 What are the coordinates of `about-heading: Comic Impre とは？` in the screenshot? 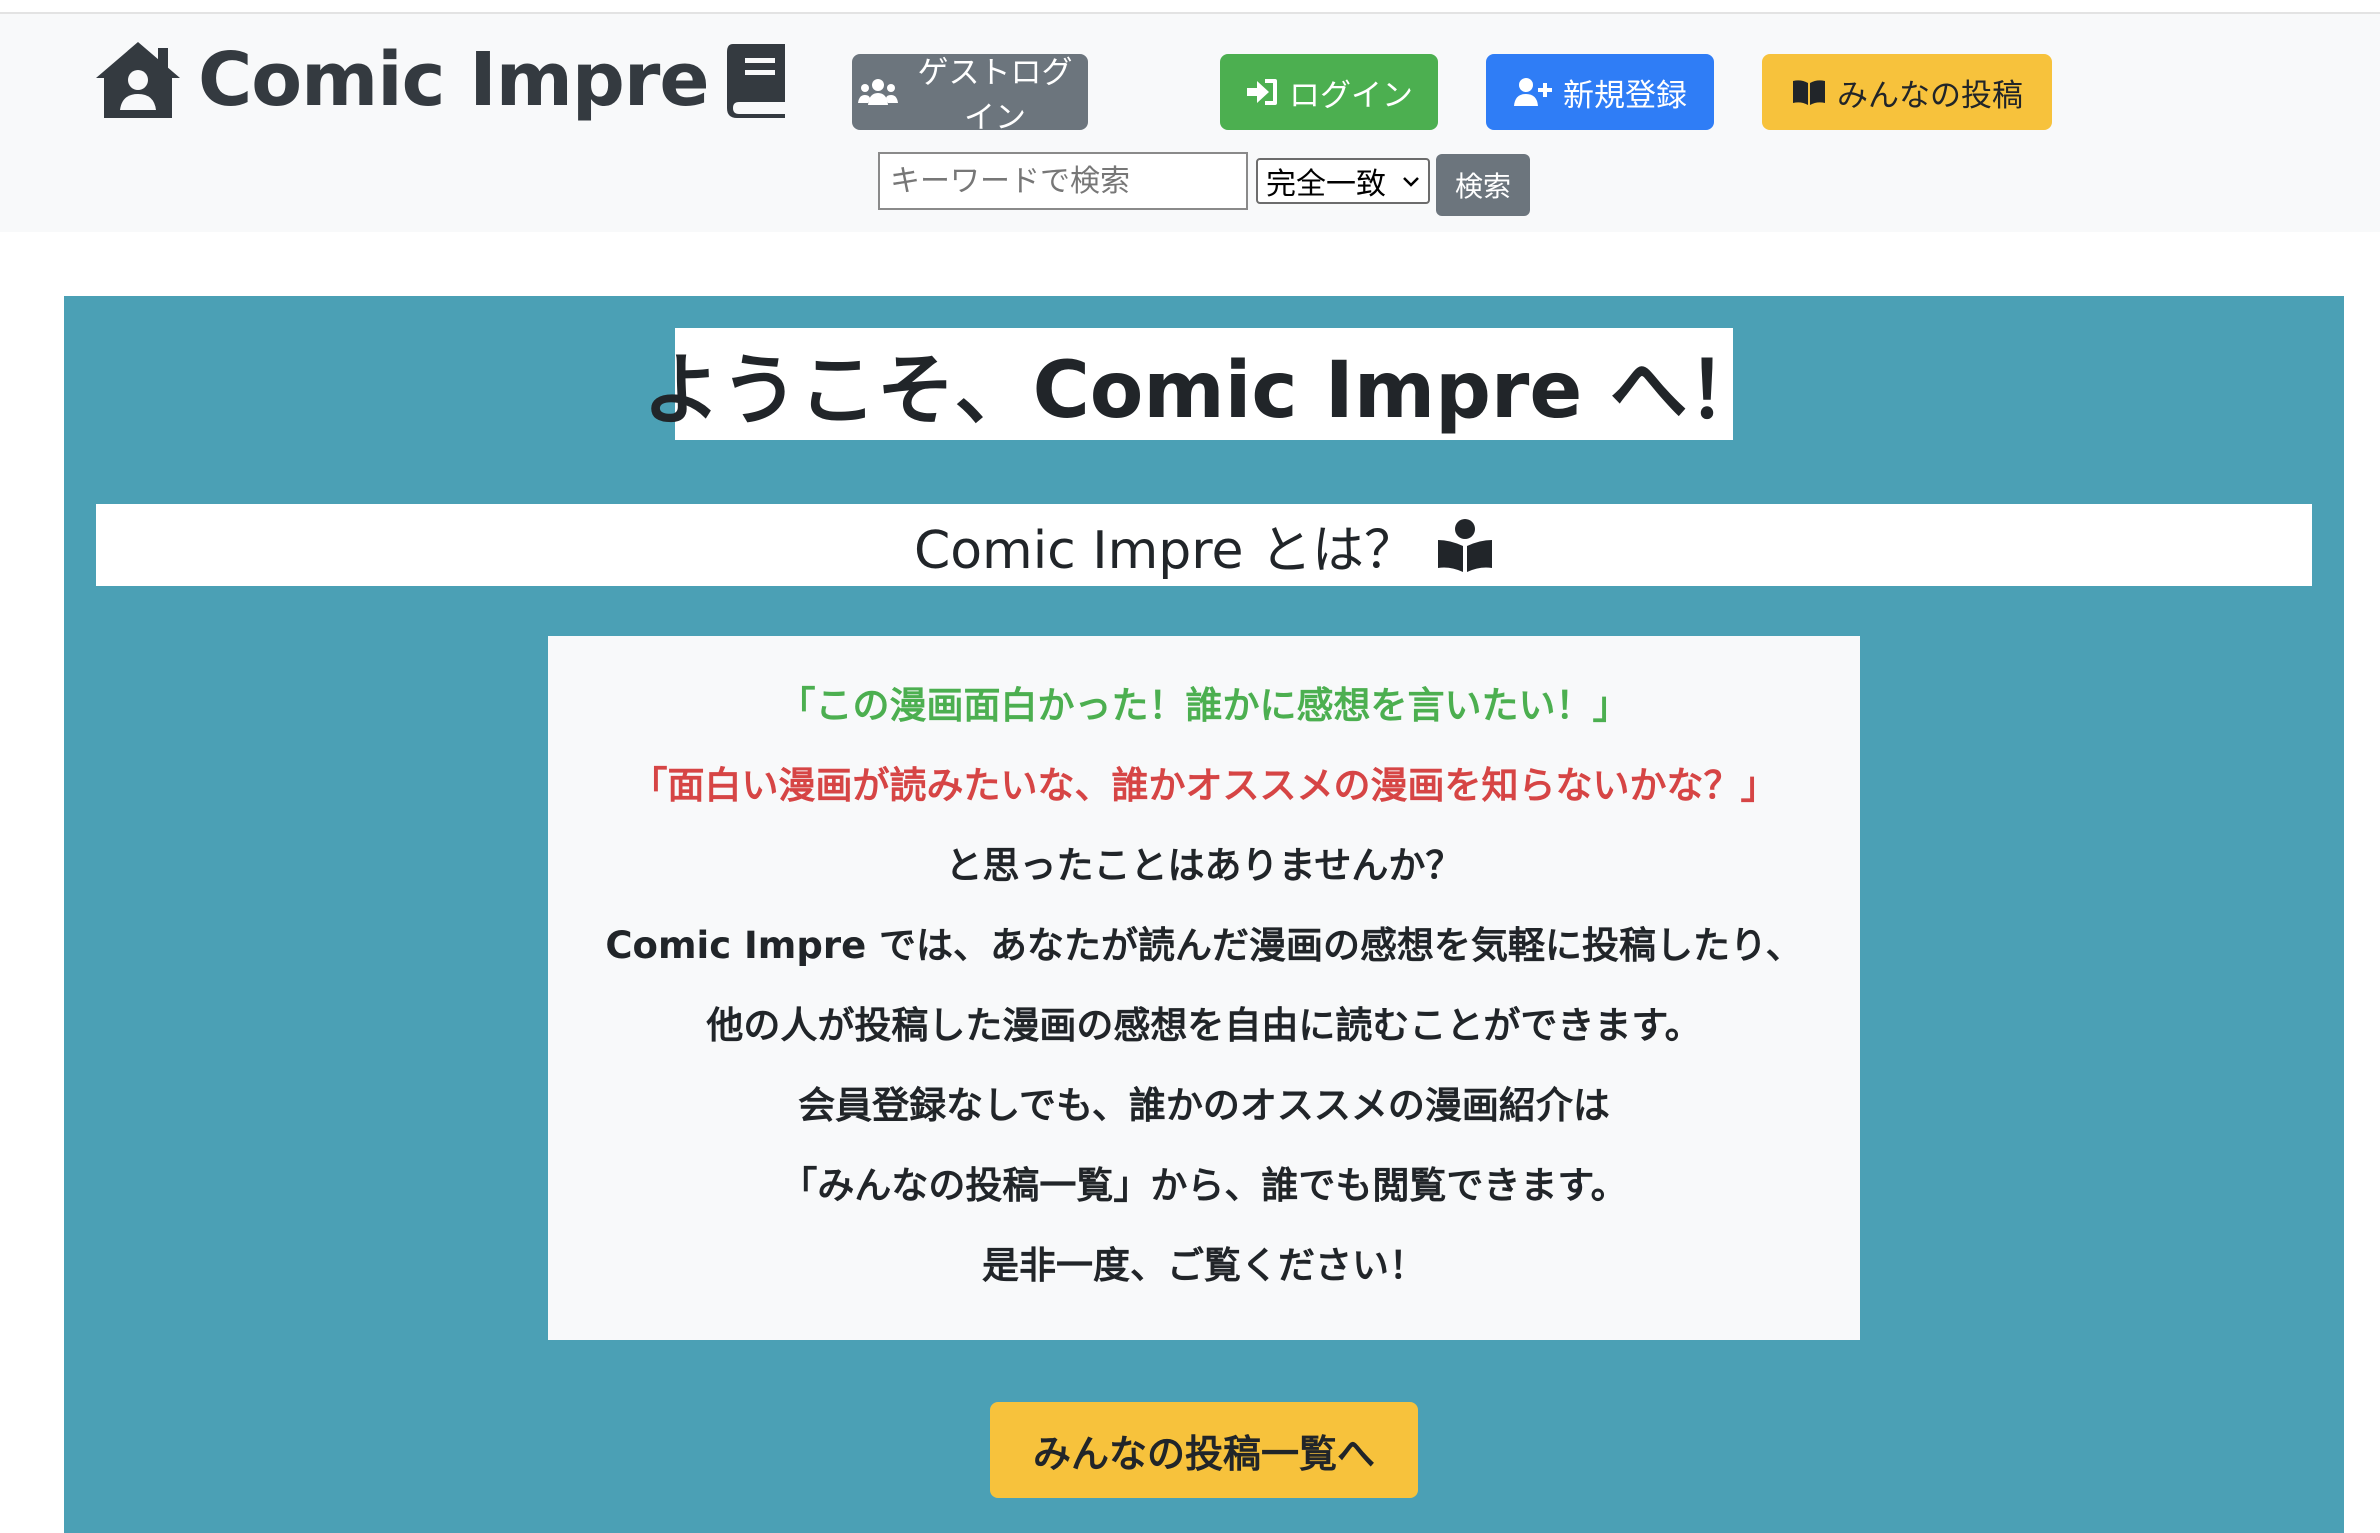 It's located at (1204, 545).